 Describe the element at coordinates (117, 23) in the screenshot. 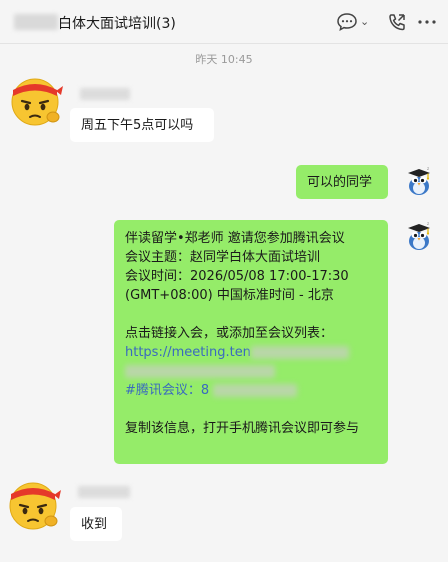

I see `chat-title: 白体大面试培训(3)` at that location.